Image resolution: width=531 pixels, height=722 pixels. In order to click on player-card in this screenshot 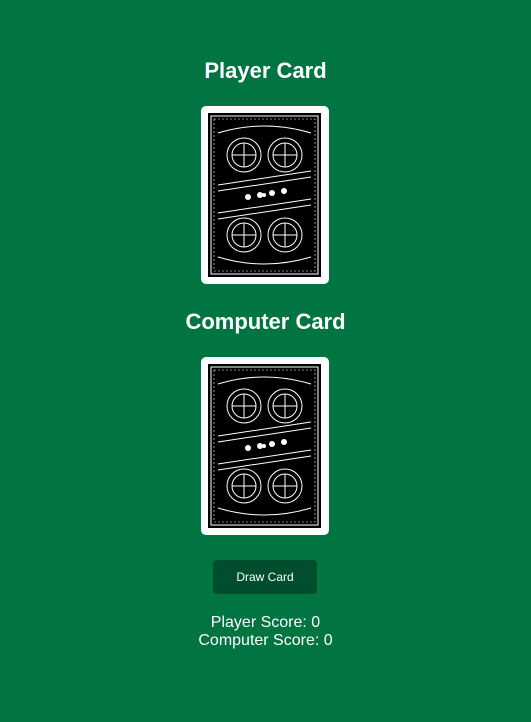, I will do `click(265, 195)`.